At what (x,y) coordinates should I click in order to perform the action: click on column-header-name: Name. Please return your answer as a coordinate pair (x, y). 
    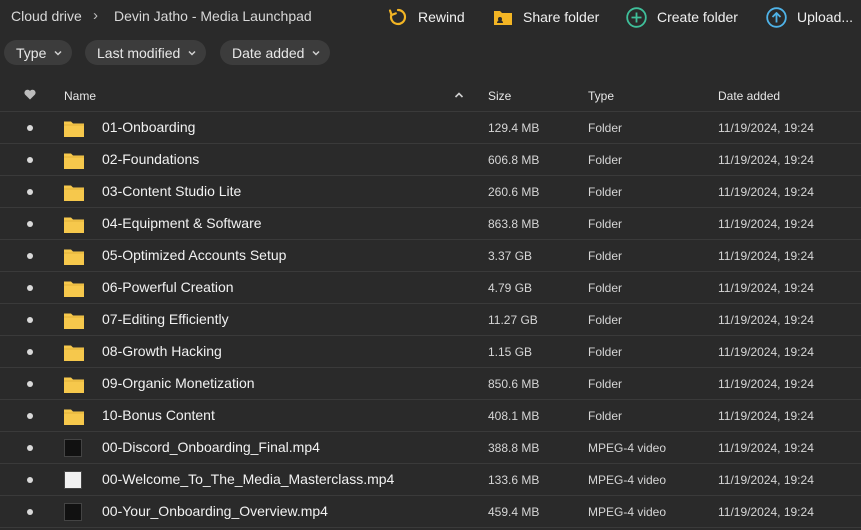
    Looking at the image, I should click on (80, 96).